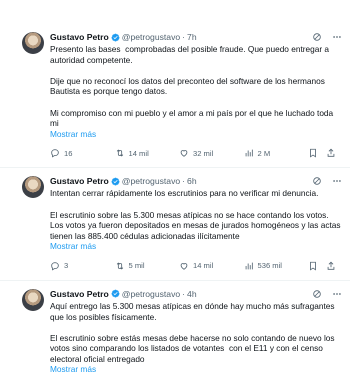  I want to click on timestamp: 6h, so click(192, 181).